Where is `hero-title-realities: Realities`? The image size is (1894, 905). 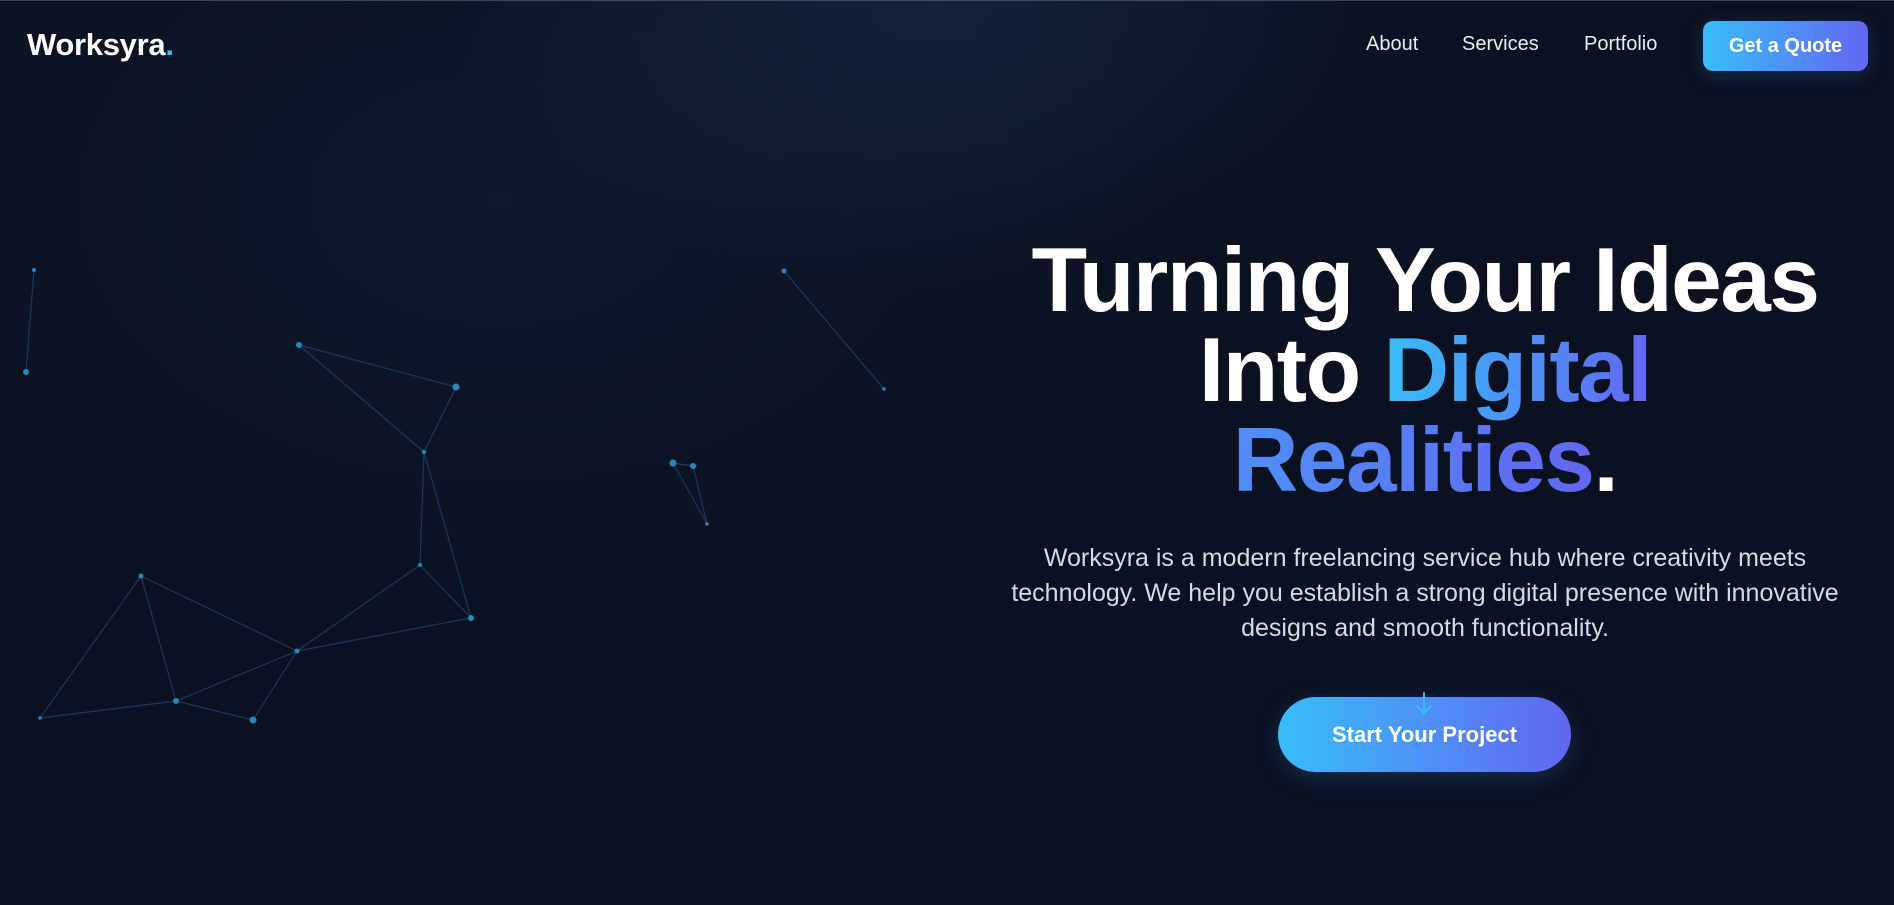 hero-title-realities: Realities is located at coordinates (1413, 460).